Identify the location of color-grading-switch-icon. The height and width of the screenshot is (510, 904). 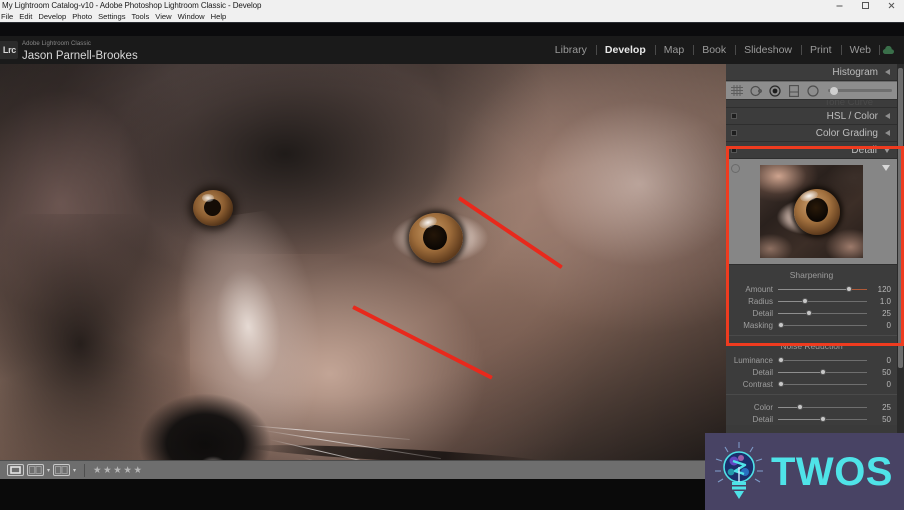
(734, 133).